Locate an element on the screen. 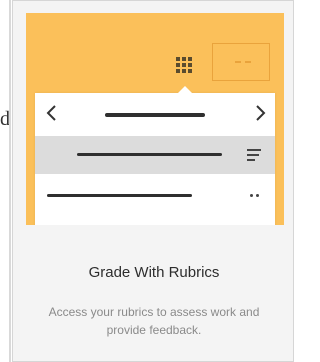  grid-icon is located at coordinates (184, 65).